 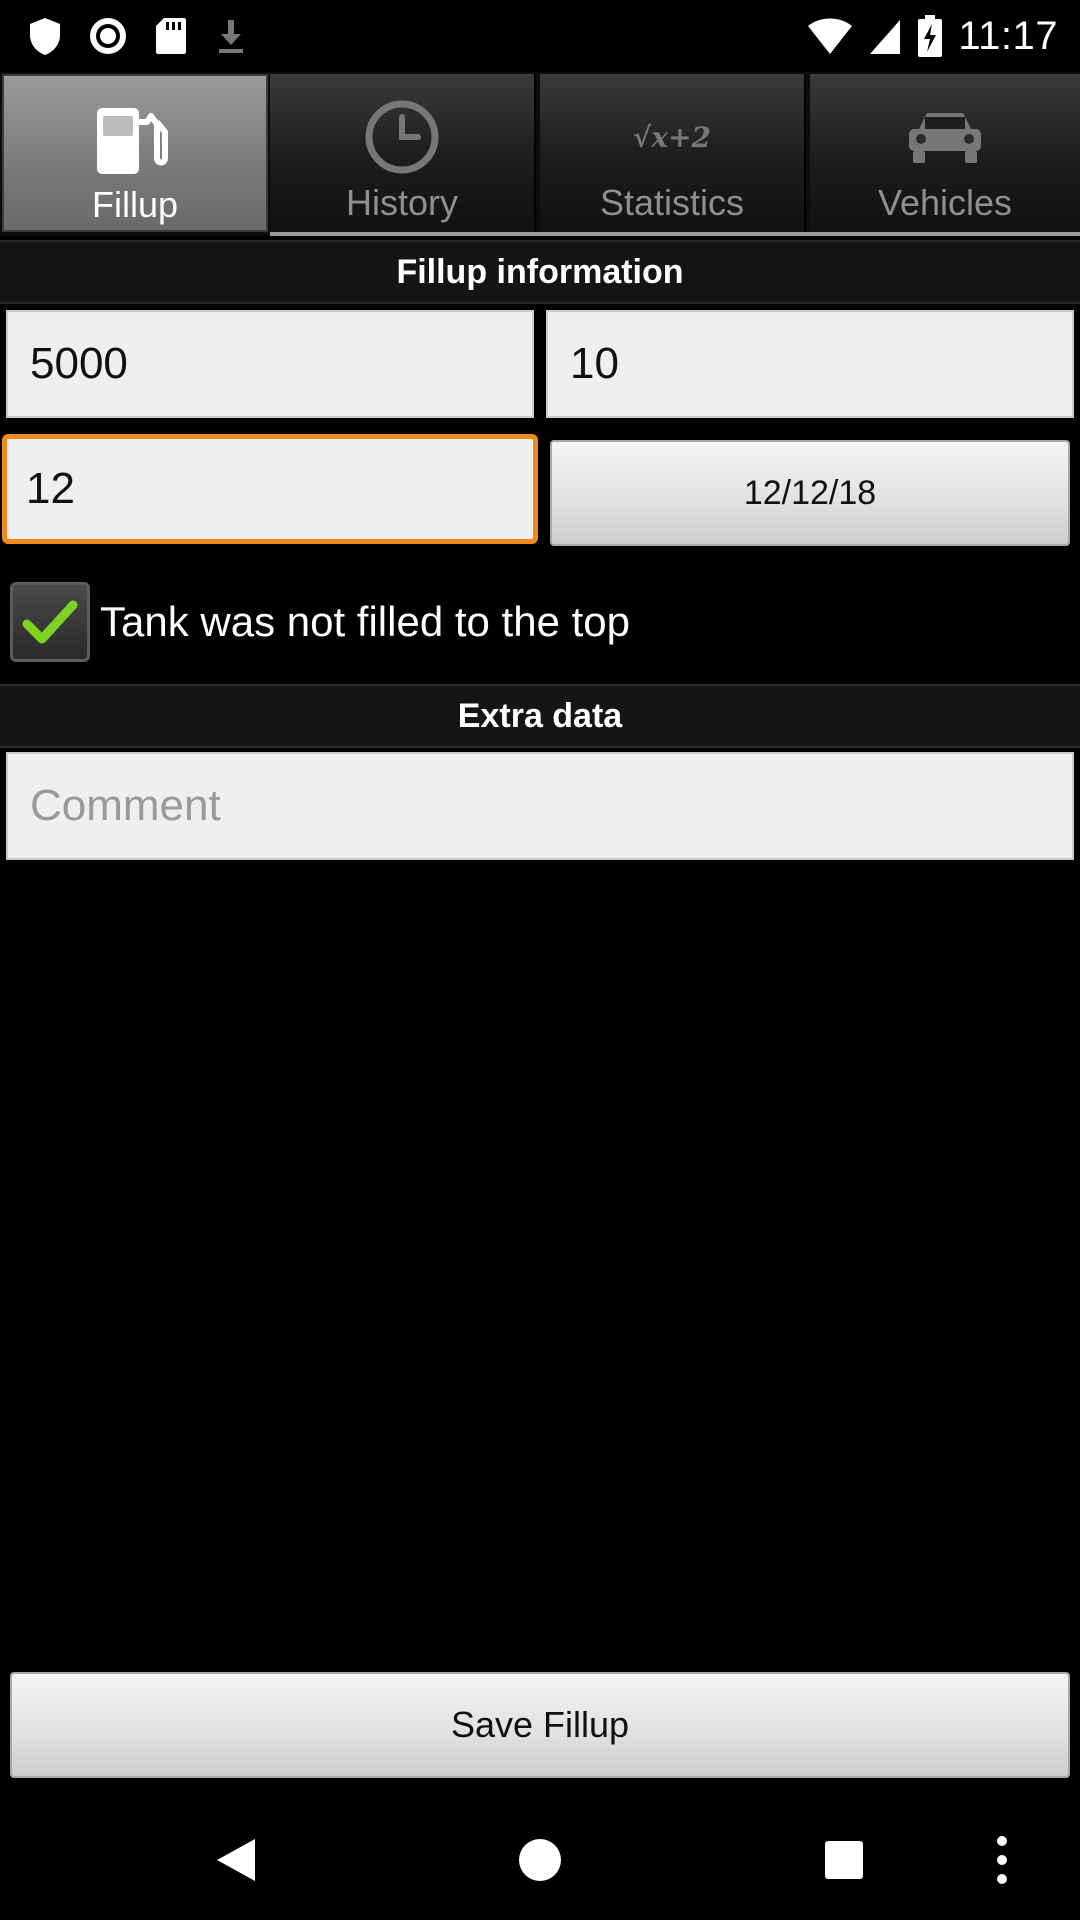 I want to click on recents-icon, so click(x=844, y=1860).